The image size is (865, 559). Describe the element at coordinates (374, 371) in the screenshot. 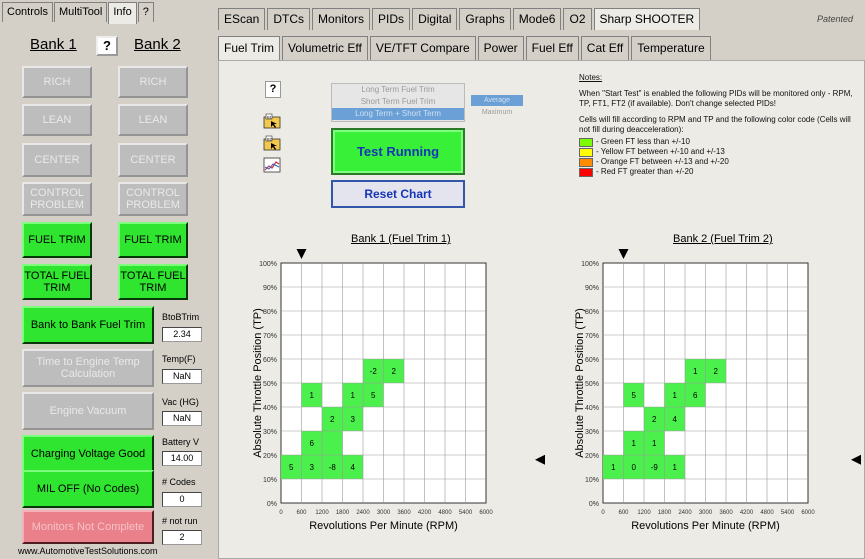

I see `cell-value-label: -2` at that location.